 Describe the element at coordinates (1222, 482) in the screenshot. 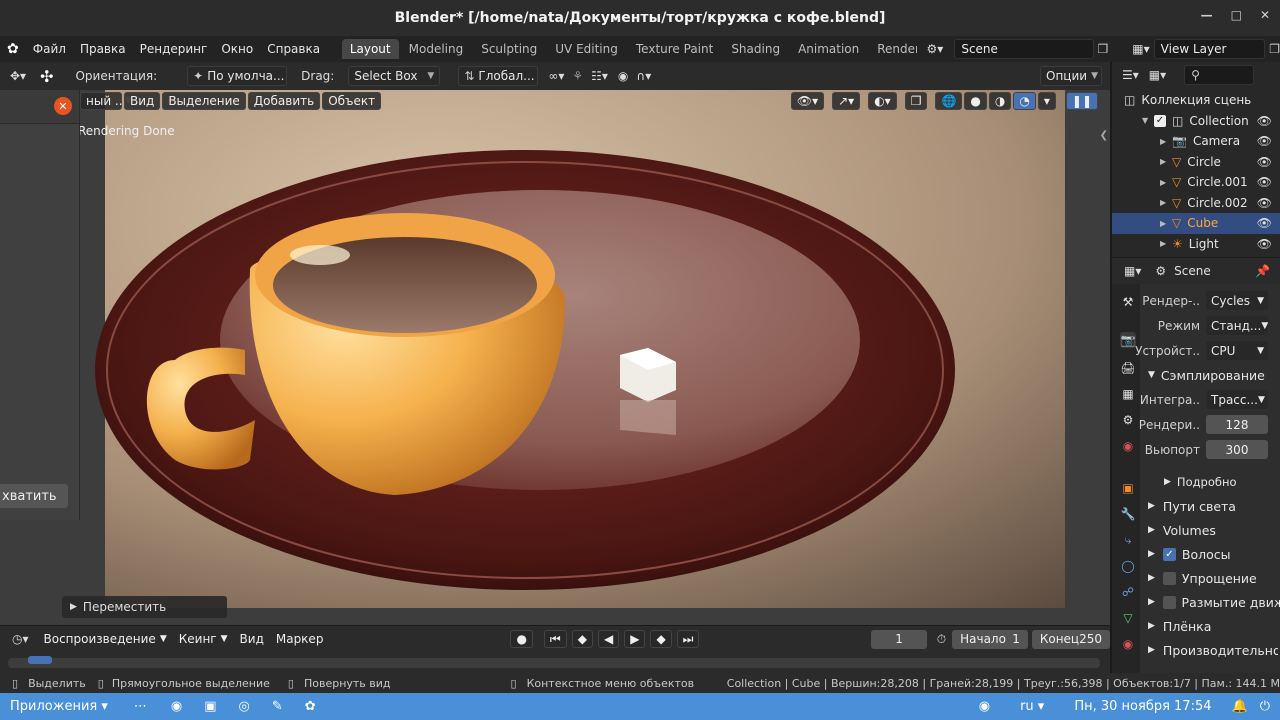

I see `advanced-subsection: ▶ Подробно` at that location.